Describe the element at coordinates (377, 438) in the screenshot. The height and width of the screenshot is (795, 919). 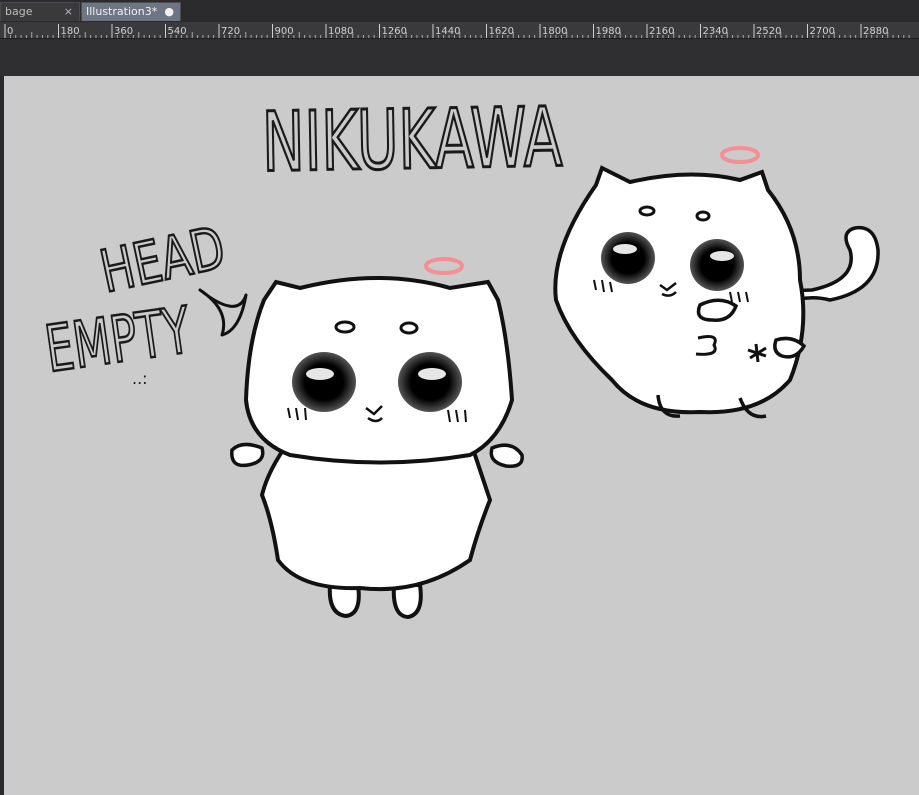
I see `left-cat-drawing` at that location.